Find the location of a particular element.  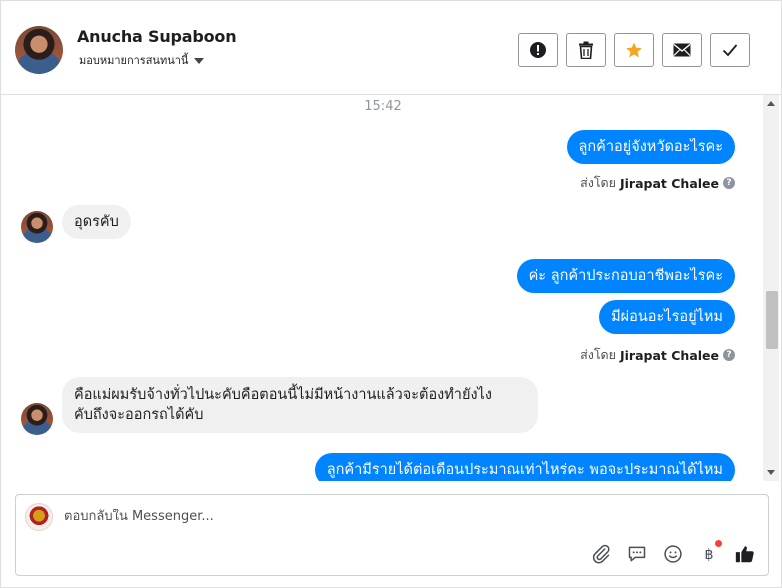

mark-unread-button is located at coordinates (682, 50).